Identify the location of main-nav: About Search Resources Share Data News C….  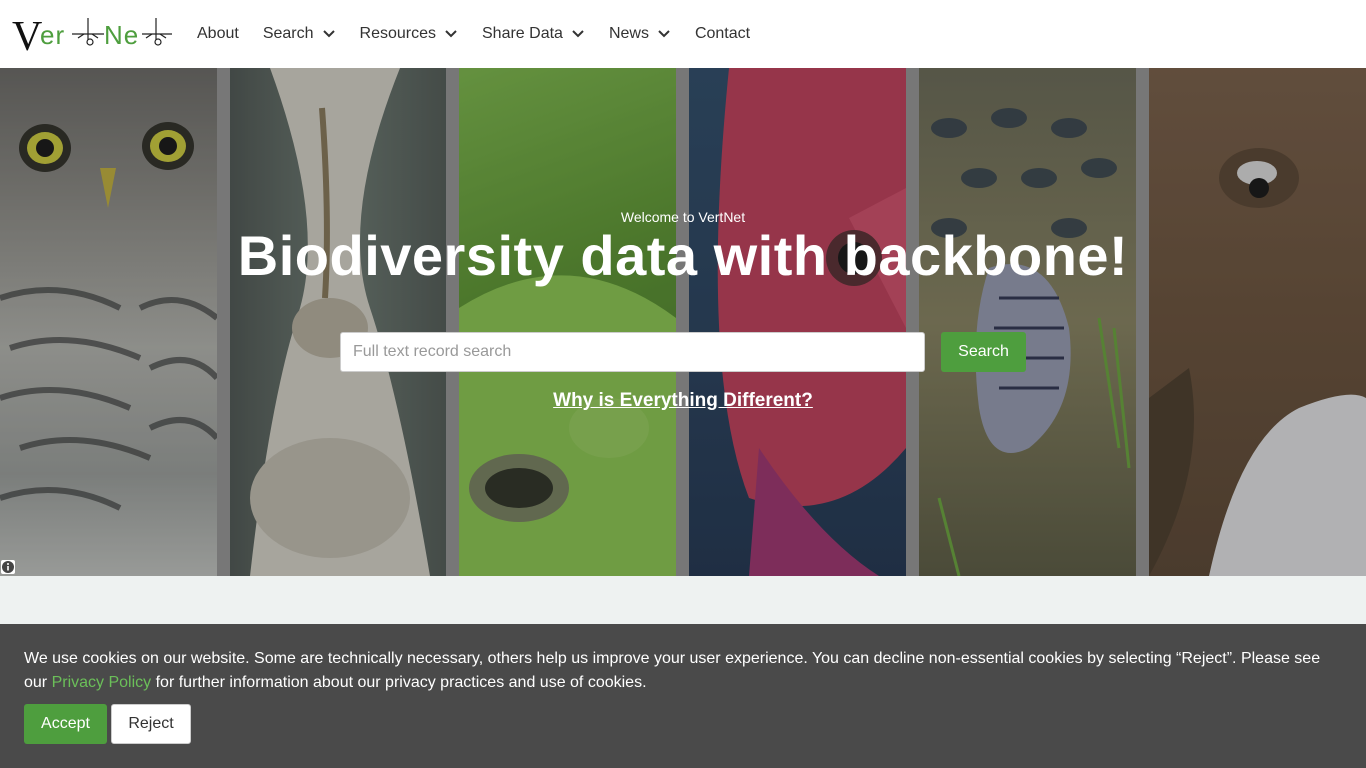
(473, 34).